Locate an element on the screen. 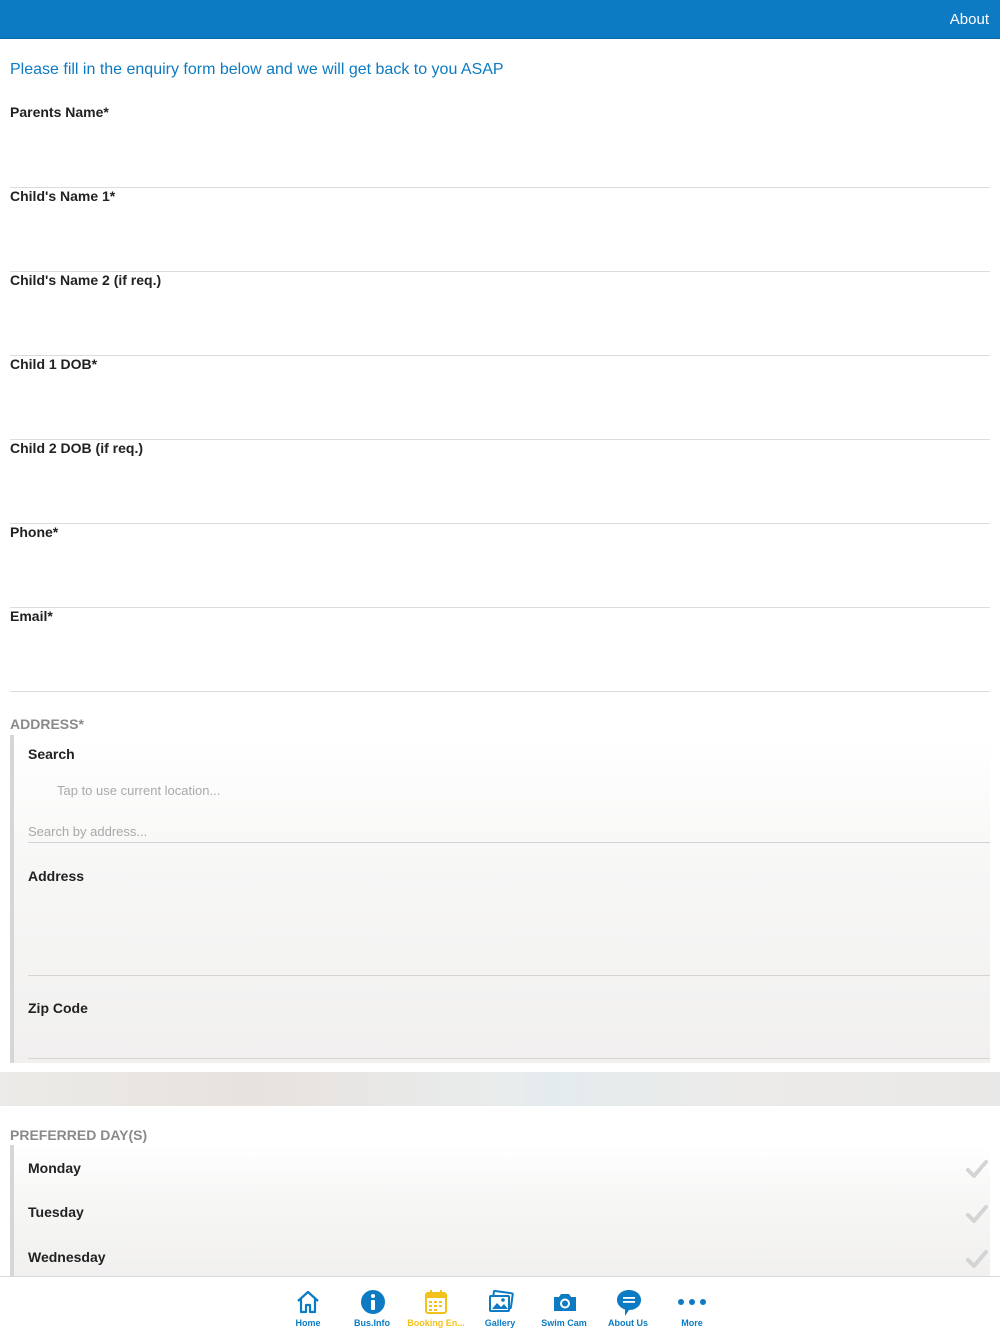 The height and width of the screenshot is (1334, 1000). field-label: Child 2 DOB (if req.) is located at coordinates (76, 448).